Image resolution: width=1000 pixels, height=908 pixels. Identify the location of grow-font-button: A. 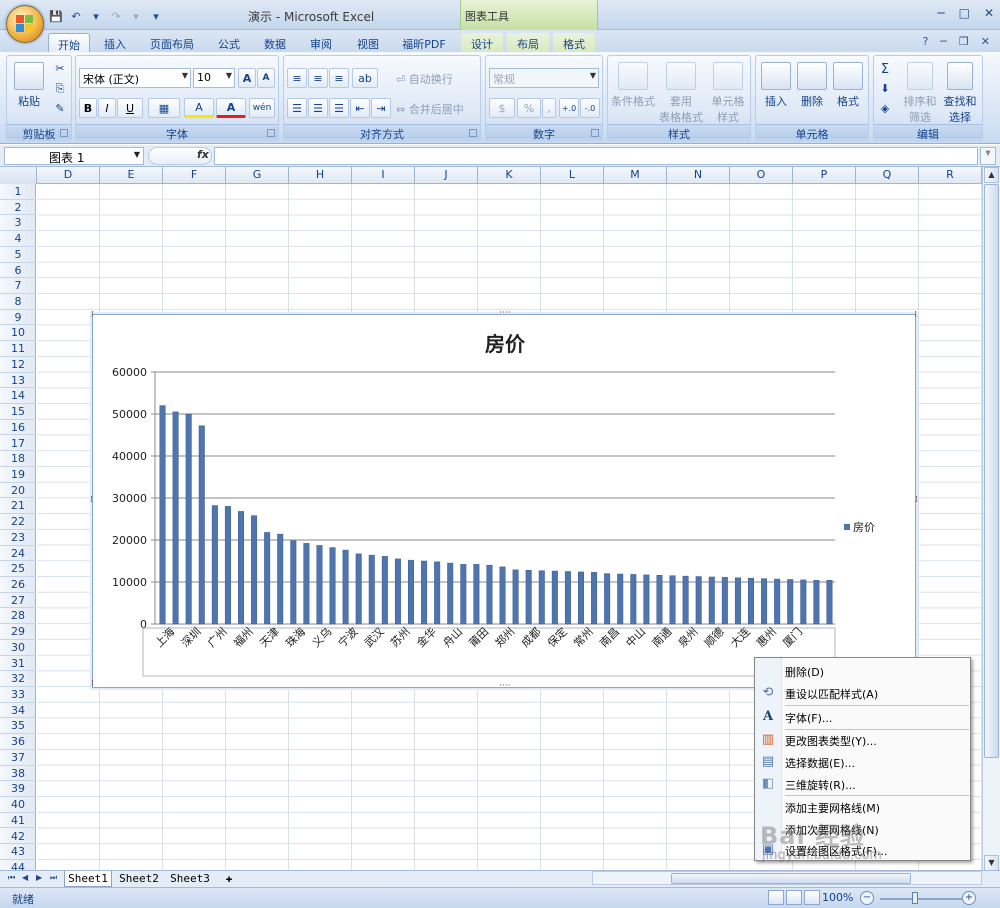
(247, 78).